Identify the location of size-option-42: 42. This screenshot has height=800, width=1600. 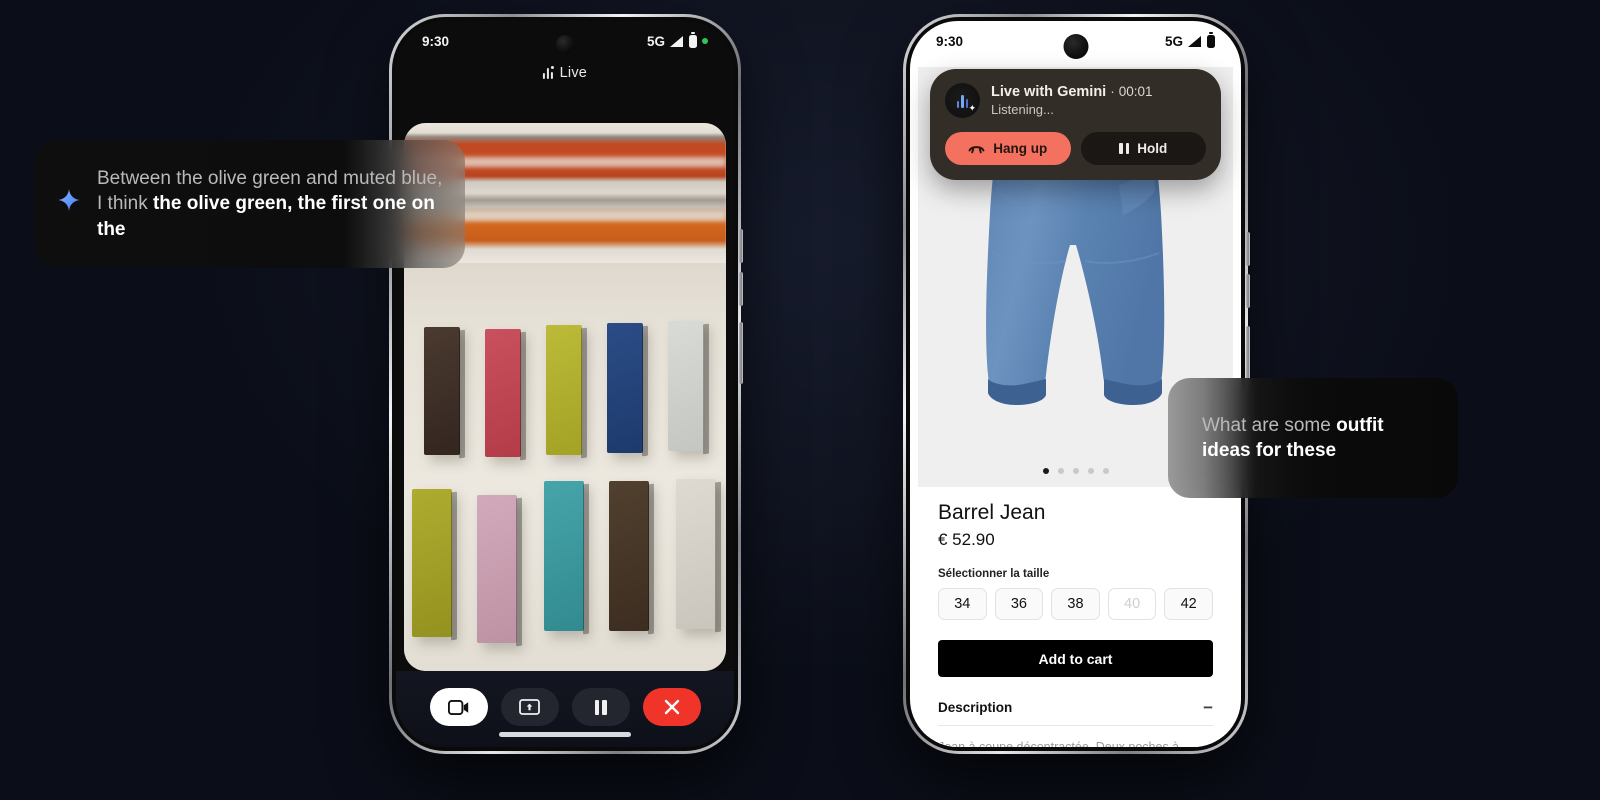
(1188, 604).